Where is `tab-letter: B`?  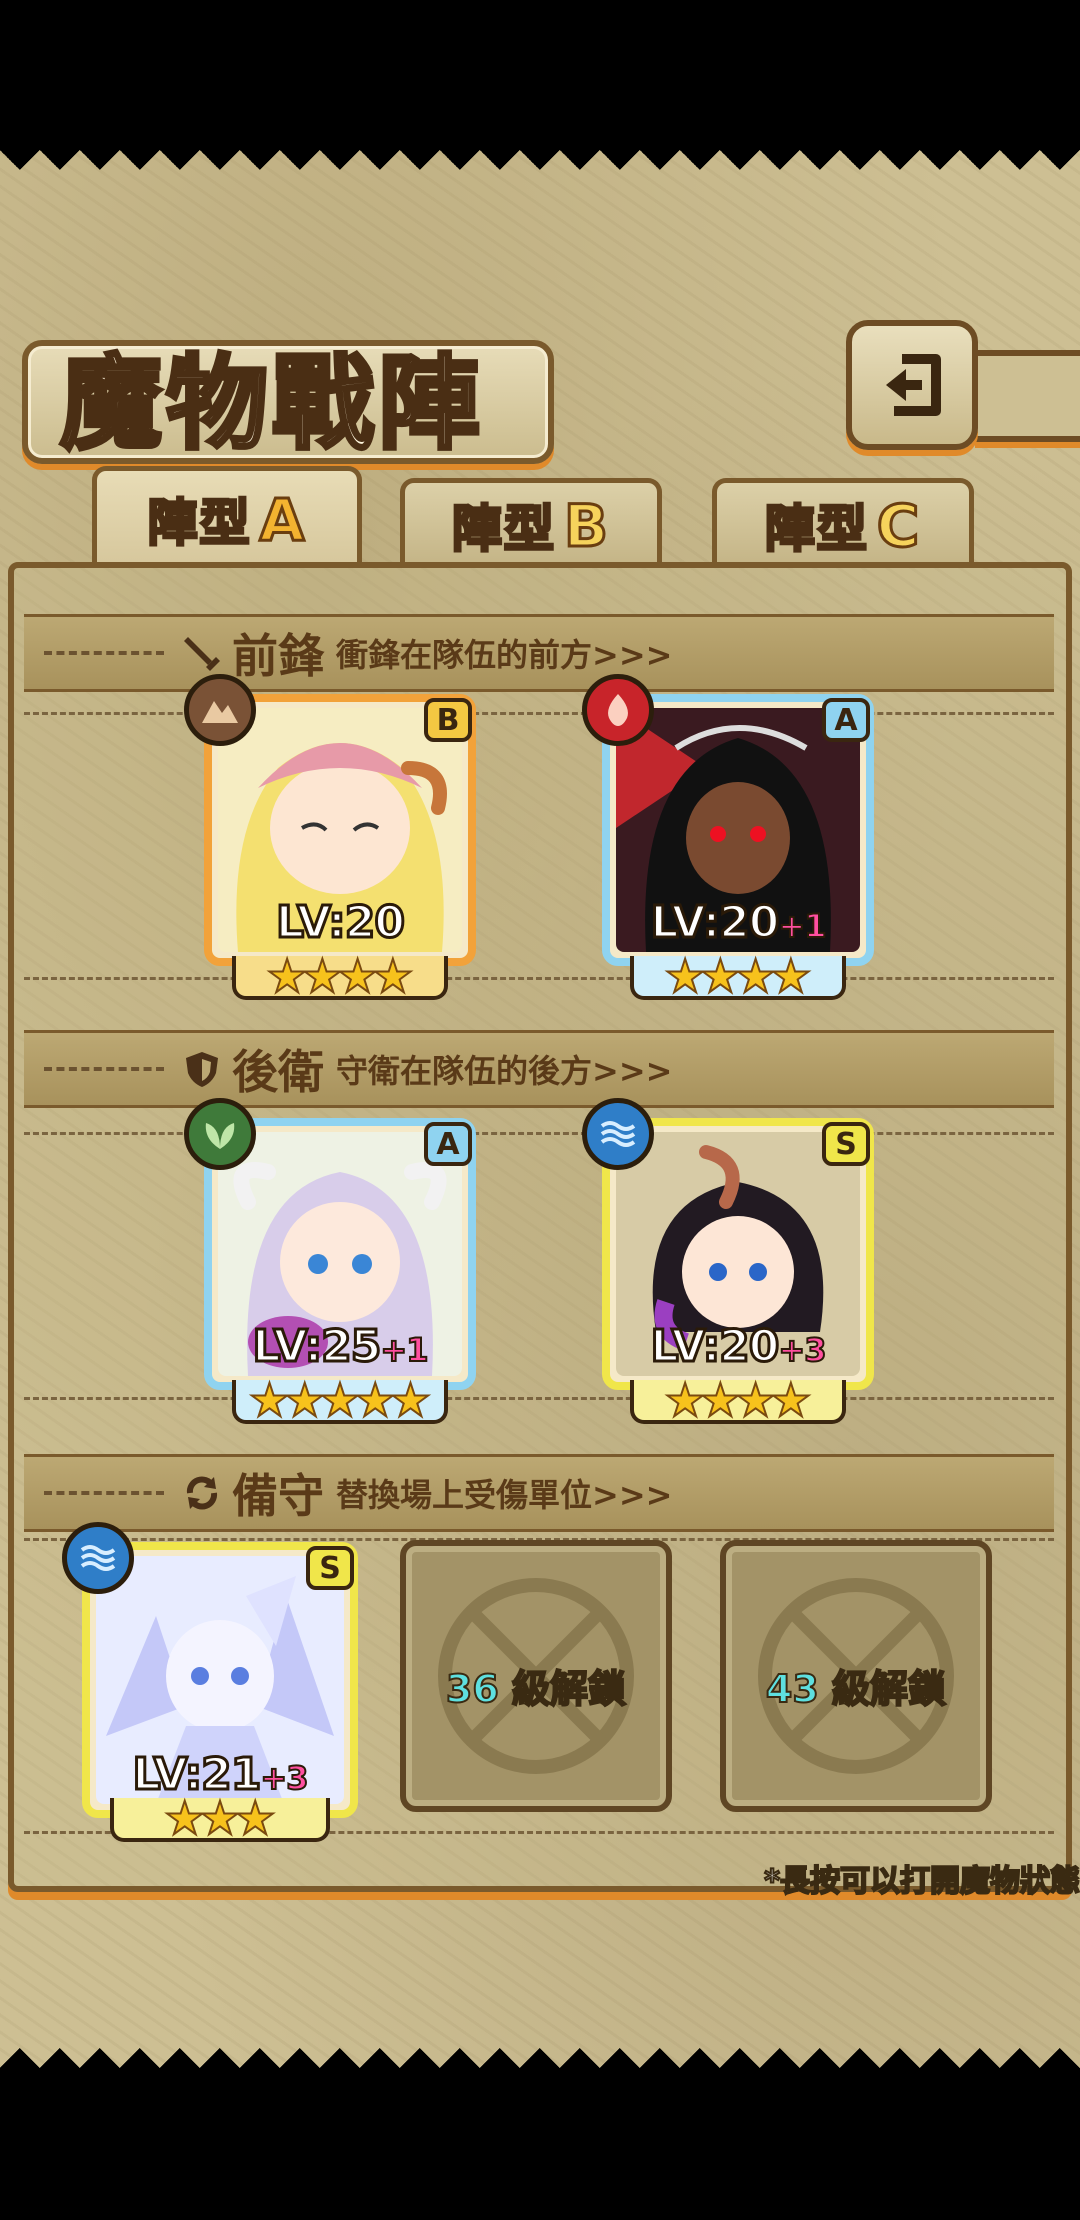 tab-letter: B is located at coordinates (586, 525).